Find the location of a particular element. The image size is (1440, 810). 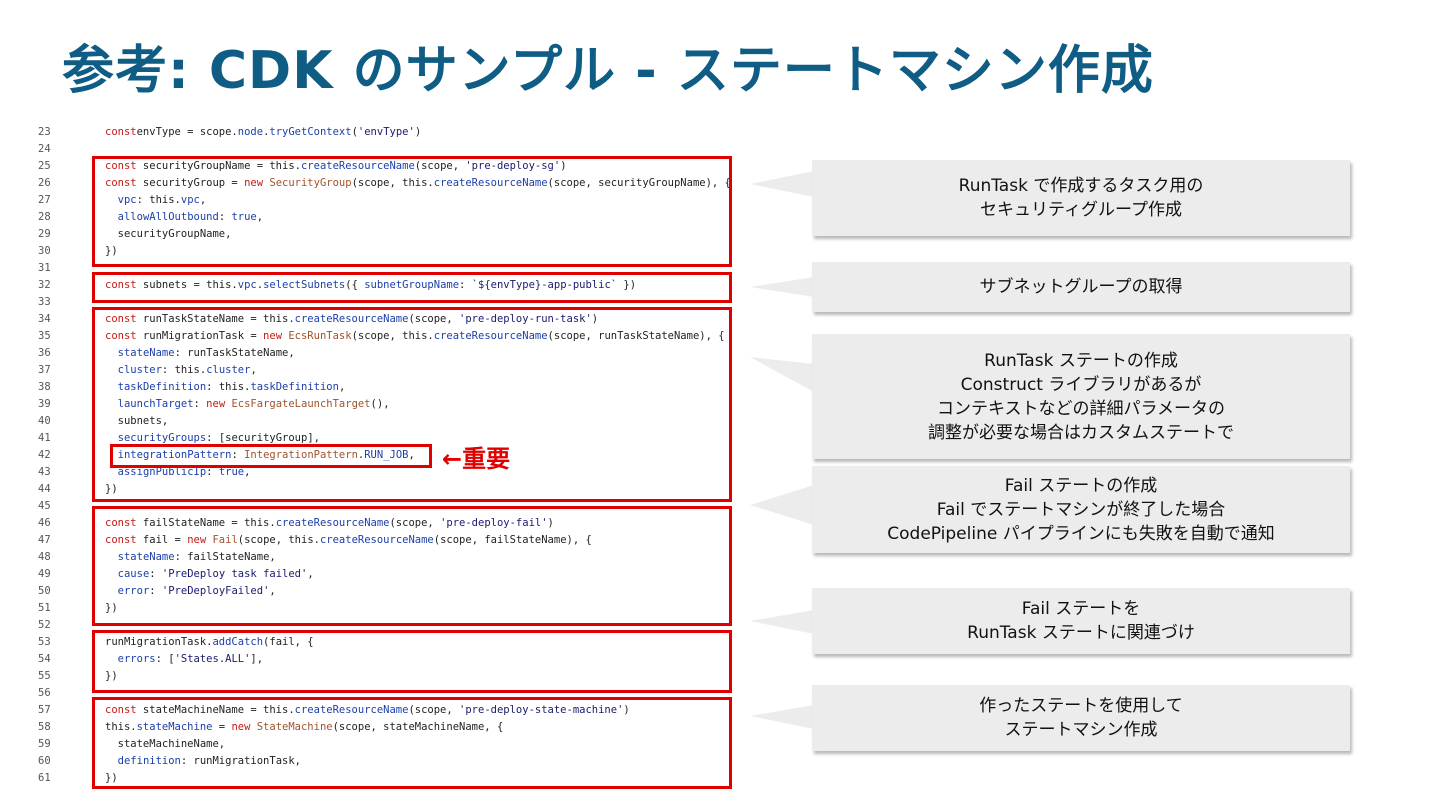

line-number: 39 is located at coordinates (44, 404).